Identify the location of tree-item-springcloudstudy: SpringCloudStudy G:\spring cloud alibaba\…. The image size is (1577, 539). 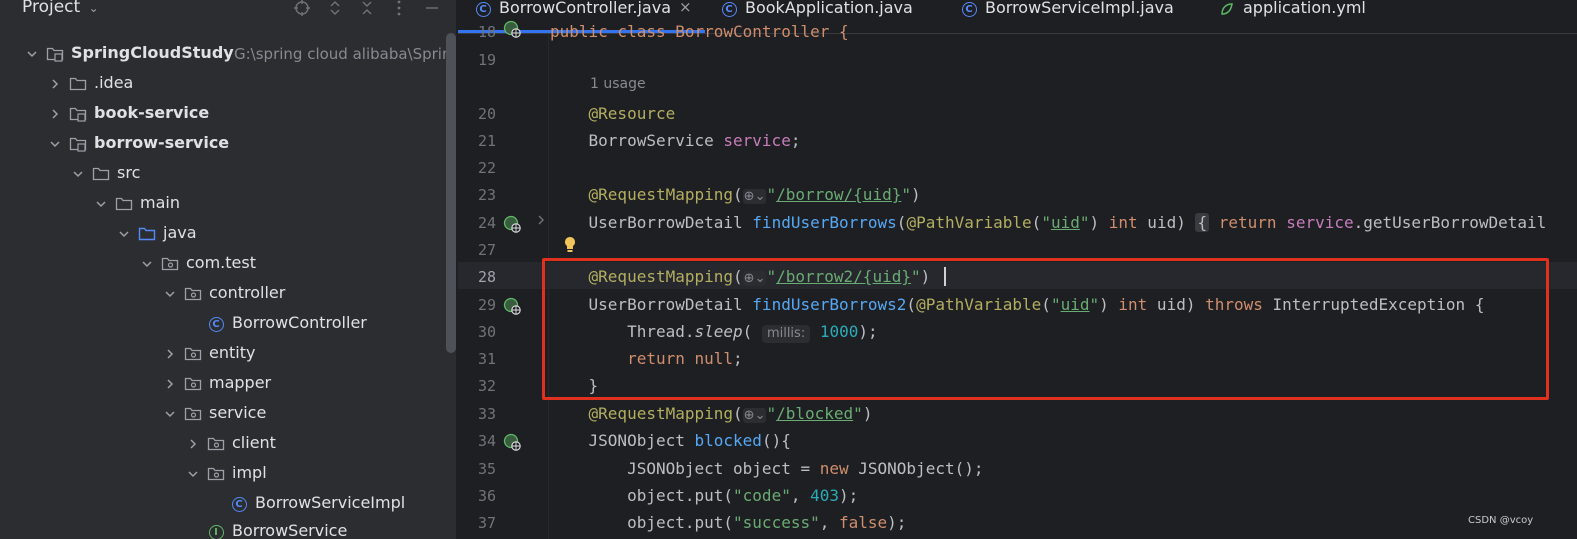
(223, 54).